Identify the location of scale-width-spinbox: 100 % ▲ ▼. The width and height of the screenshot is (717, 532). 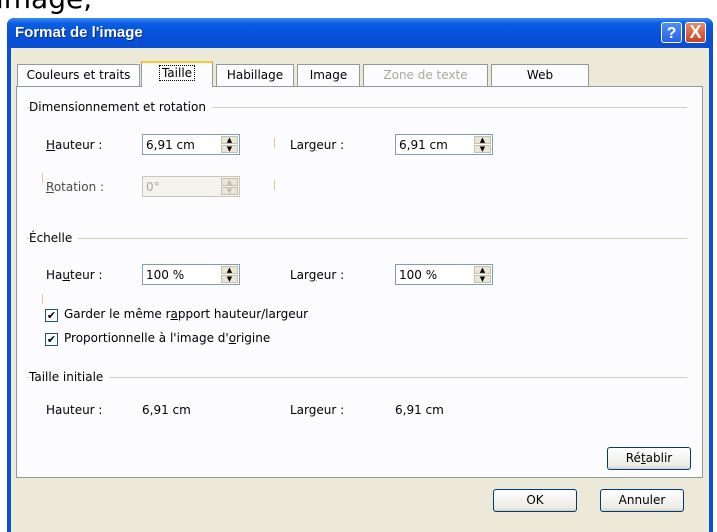
(444, 274).